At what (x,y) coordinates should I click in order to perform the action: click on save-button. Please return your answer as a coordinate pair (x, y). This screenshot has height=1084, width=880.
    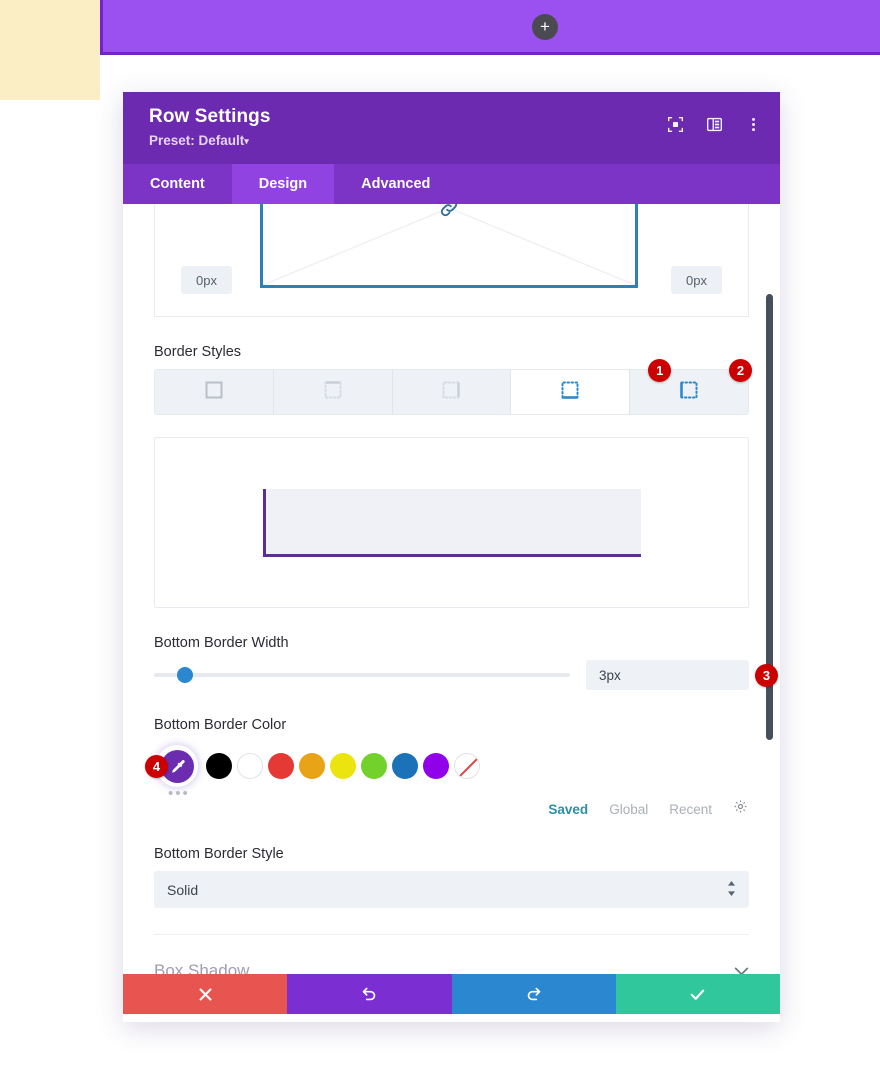
    Looking at the image, I should click on (697, 994).